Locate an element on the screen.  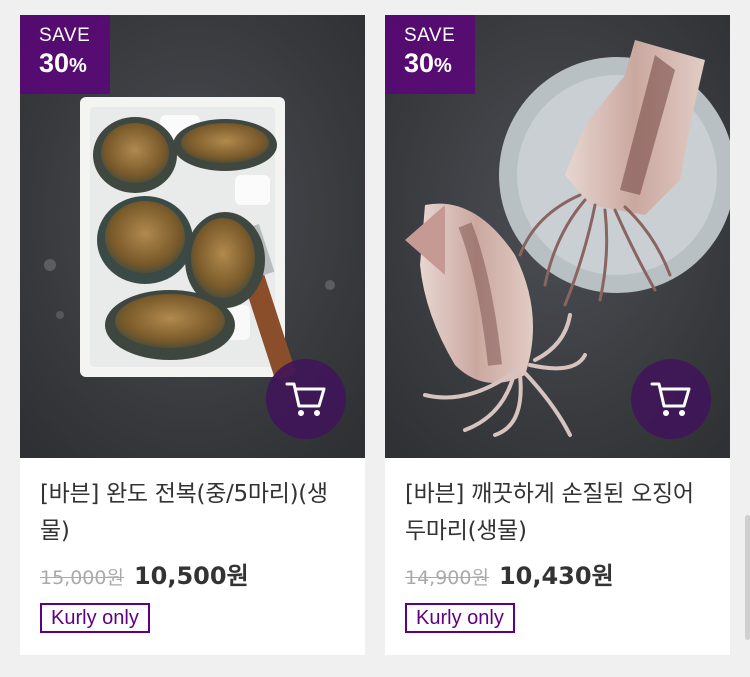
original-price: 14,900원 is located at coordinates (447, 578).